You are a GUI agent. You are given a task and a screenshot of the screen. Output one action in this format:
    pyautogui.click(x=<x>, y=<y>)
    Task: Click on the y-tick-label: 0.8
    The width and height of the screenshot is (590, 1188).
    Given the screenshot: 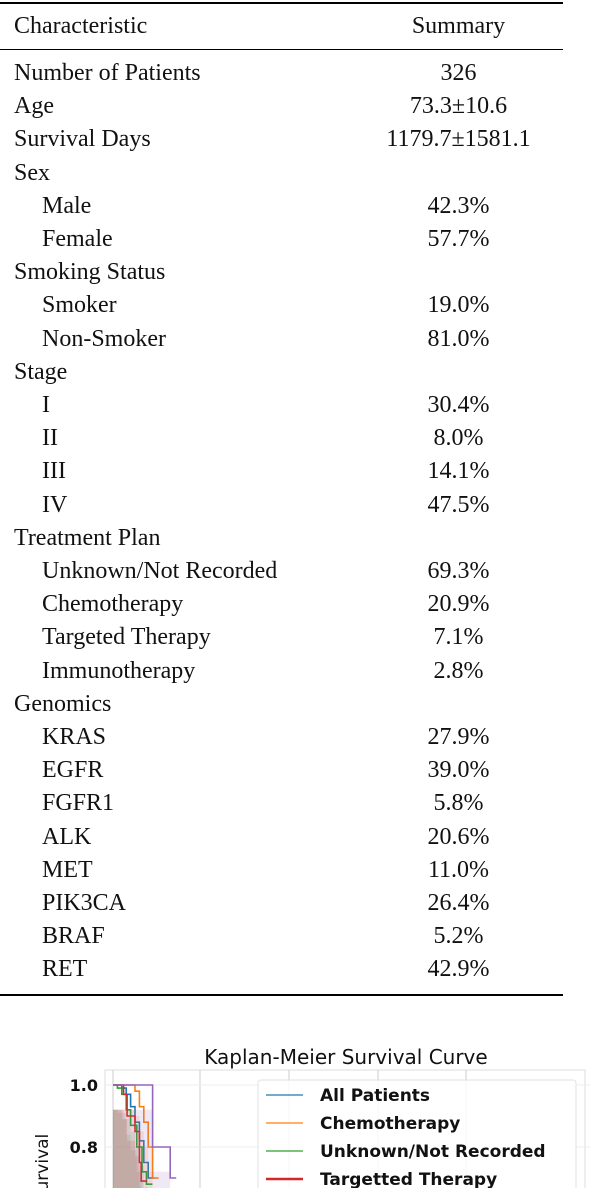 What is the action you would take?
    pyautogui.click(x=84, y=1147)
    